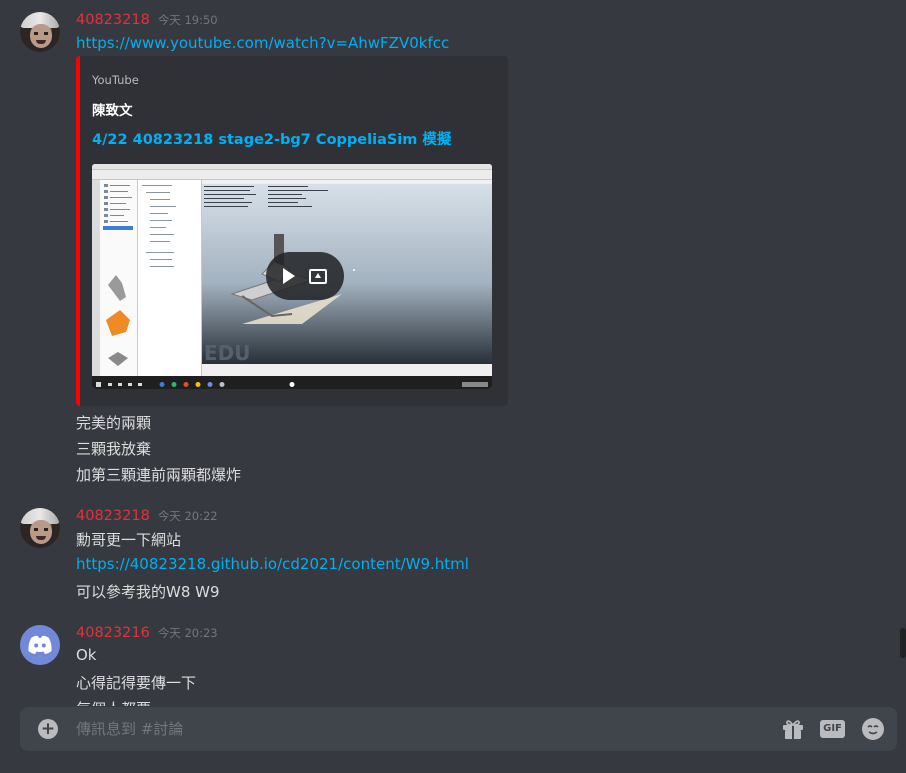  What do you see at coordinates (136, 683) in the screenshot?
I see `message-text: 心得記得要傳一下` at bounding box center [136, 683].